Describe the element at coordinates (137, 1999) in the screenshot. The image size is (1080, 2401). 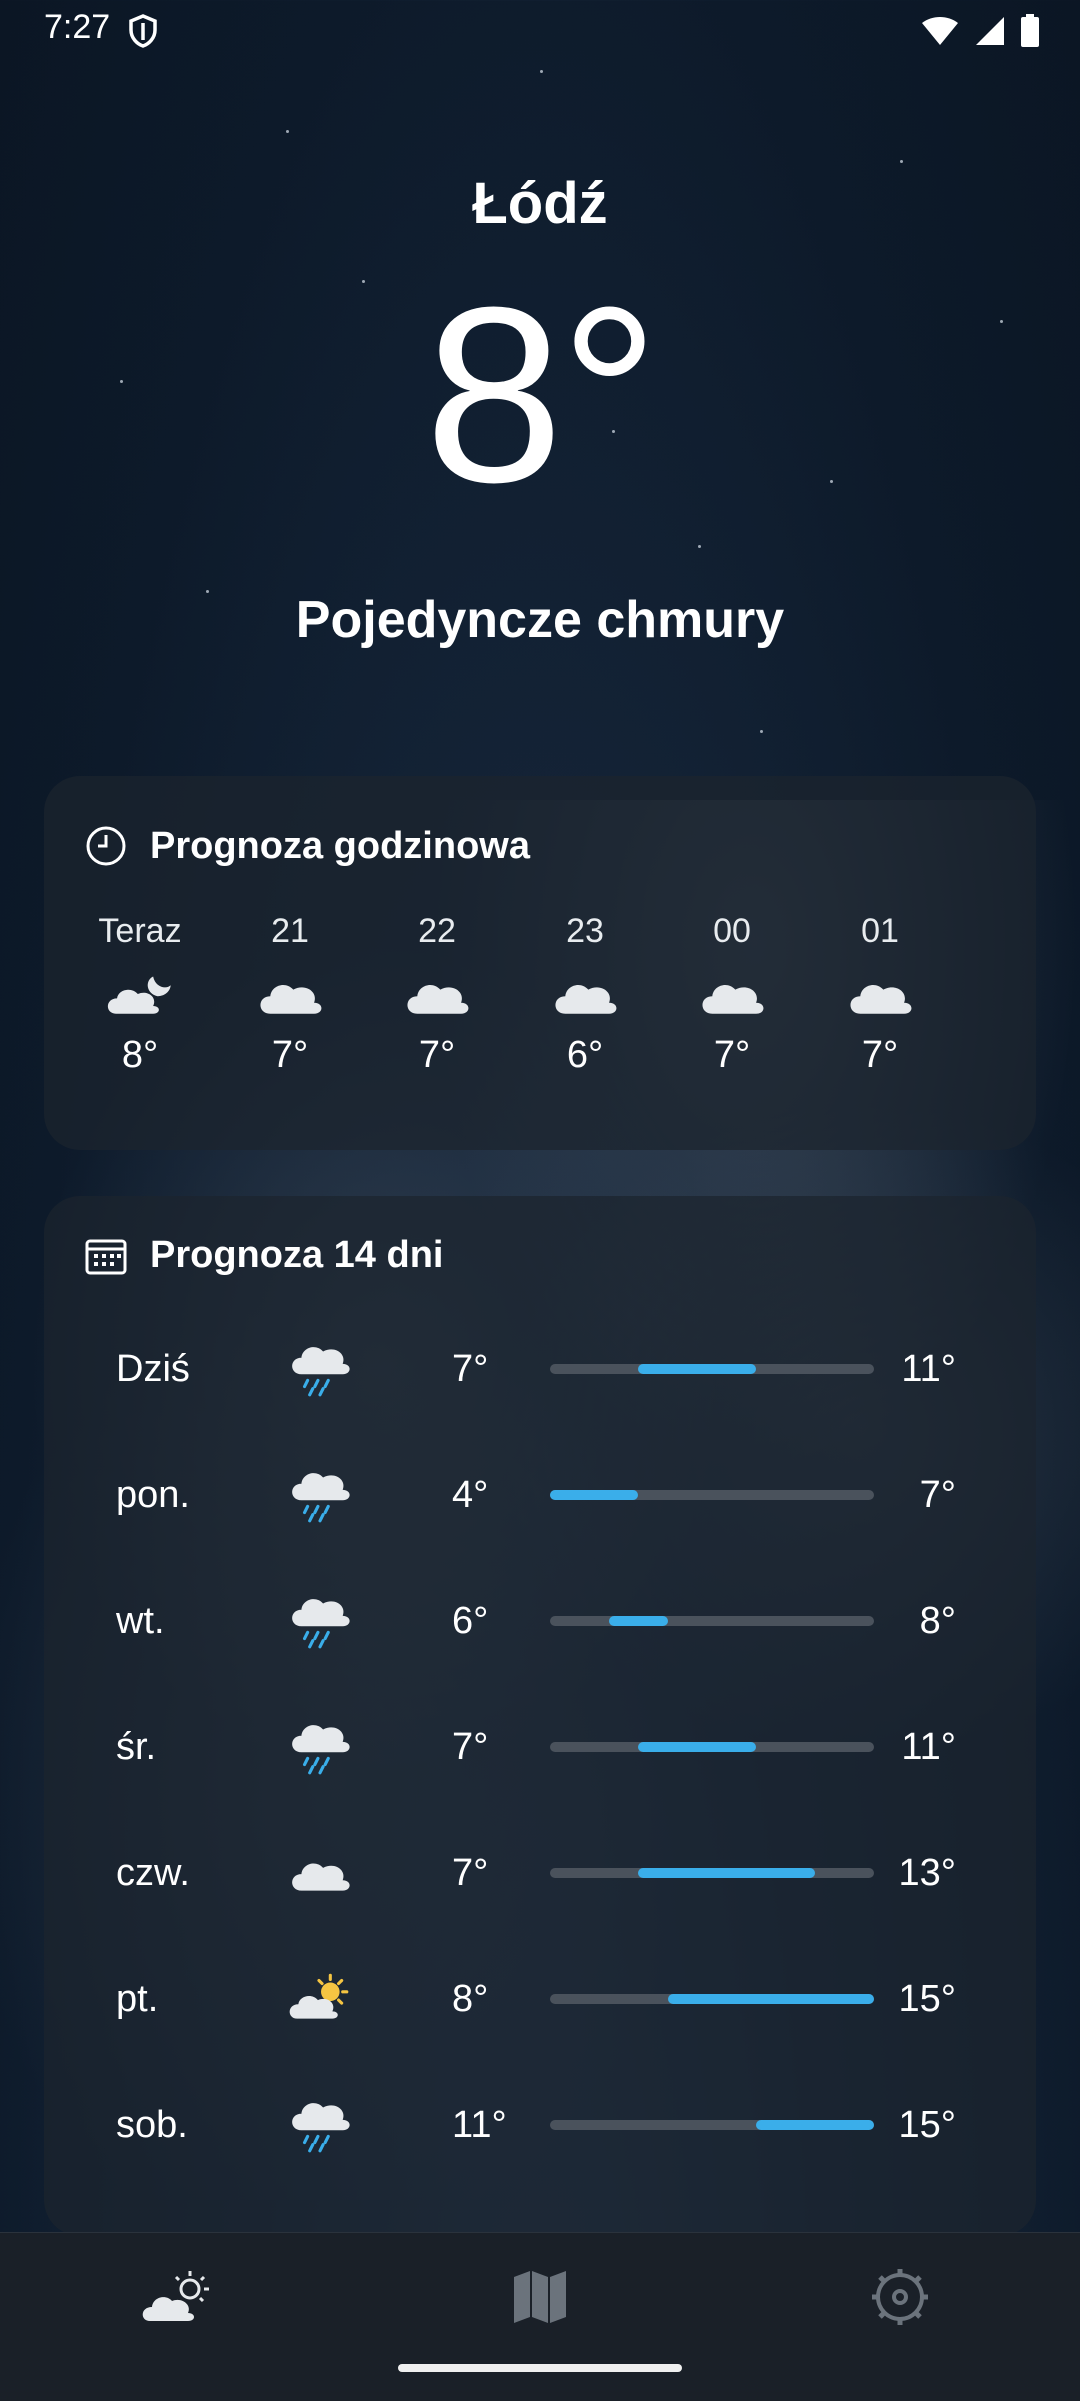
I see `daily-day: pt.` at that location.